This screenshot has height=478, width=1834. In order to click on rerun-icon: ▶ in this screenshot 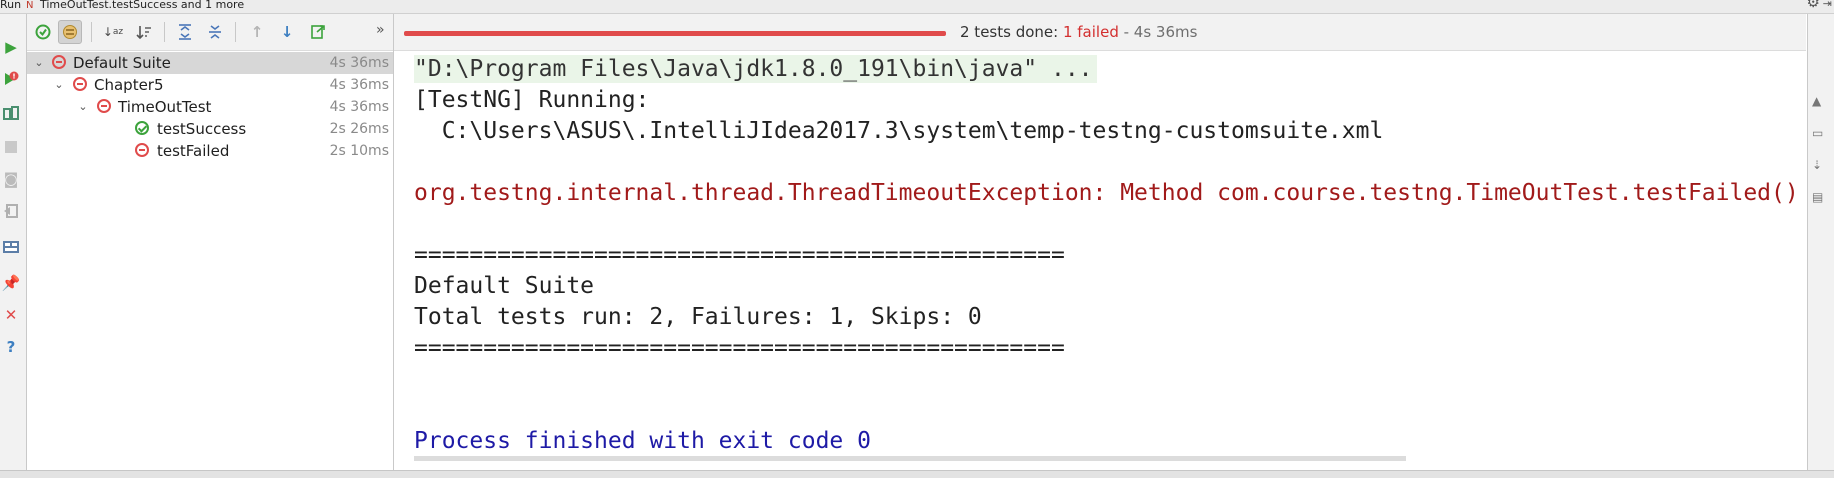, I will do `click(11, 47)`.